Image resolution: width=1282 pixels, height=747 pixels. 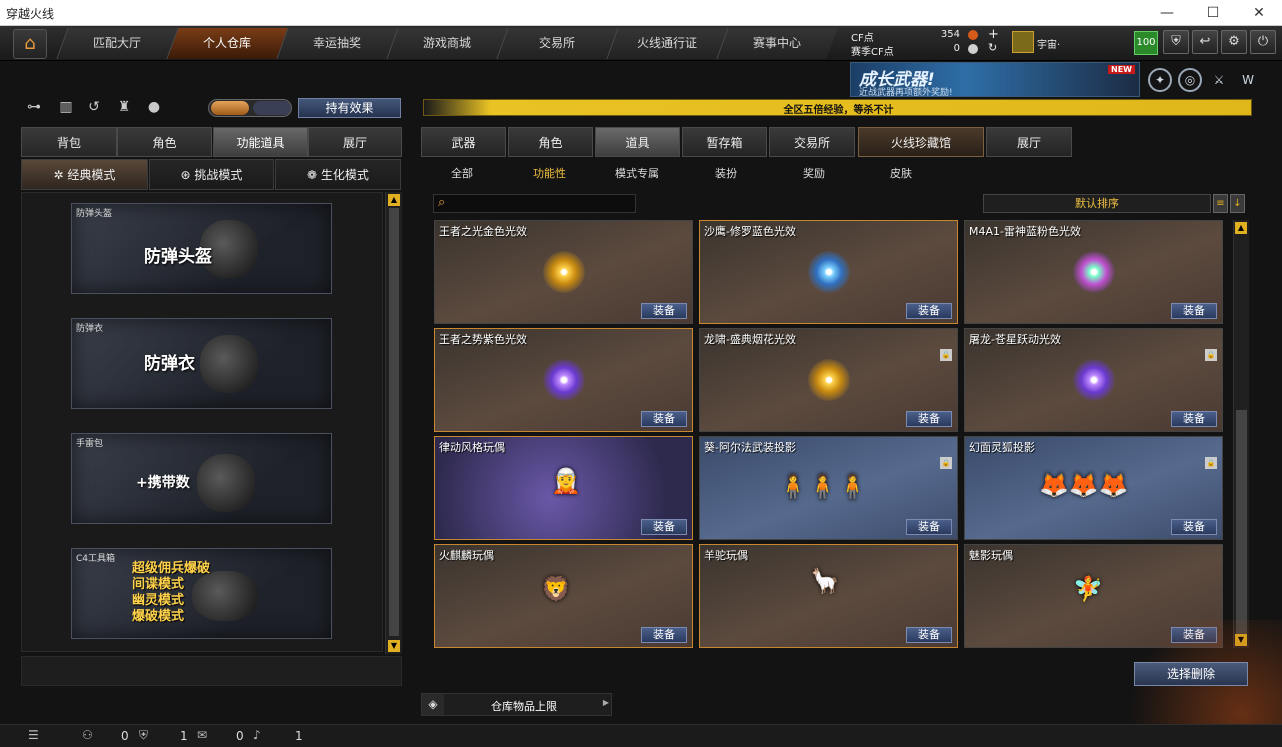 I want to click on medal-icon: ✦, so click(x=1160, y=80).